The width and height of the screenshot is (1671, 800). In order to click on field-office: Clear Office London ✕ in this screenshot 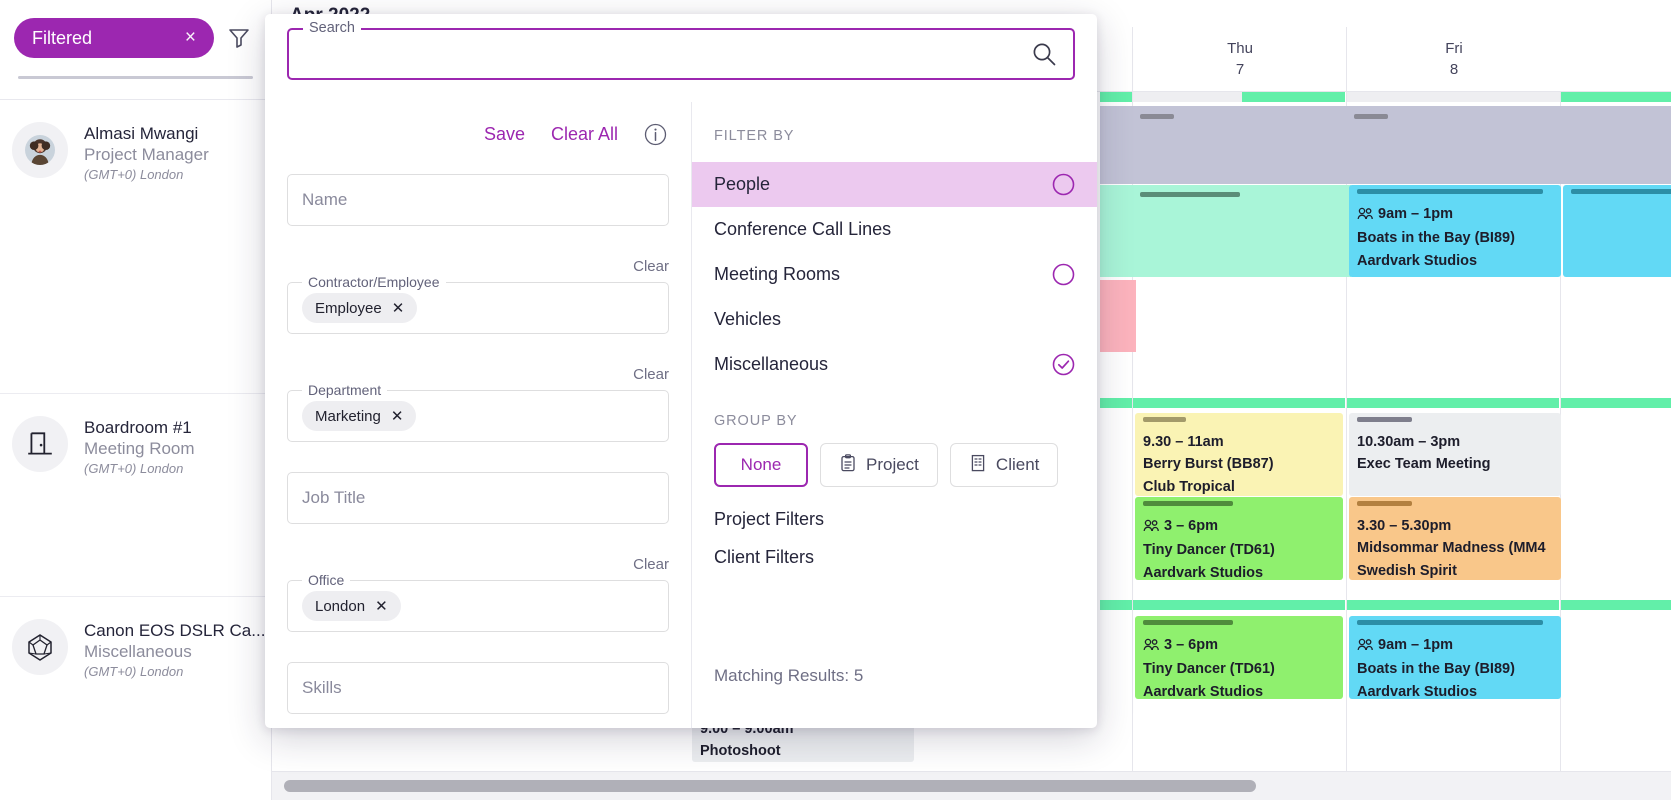, I will do `click(478, 594)`.